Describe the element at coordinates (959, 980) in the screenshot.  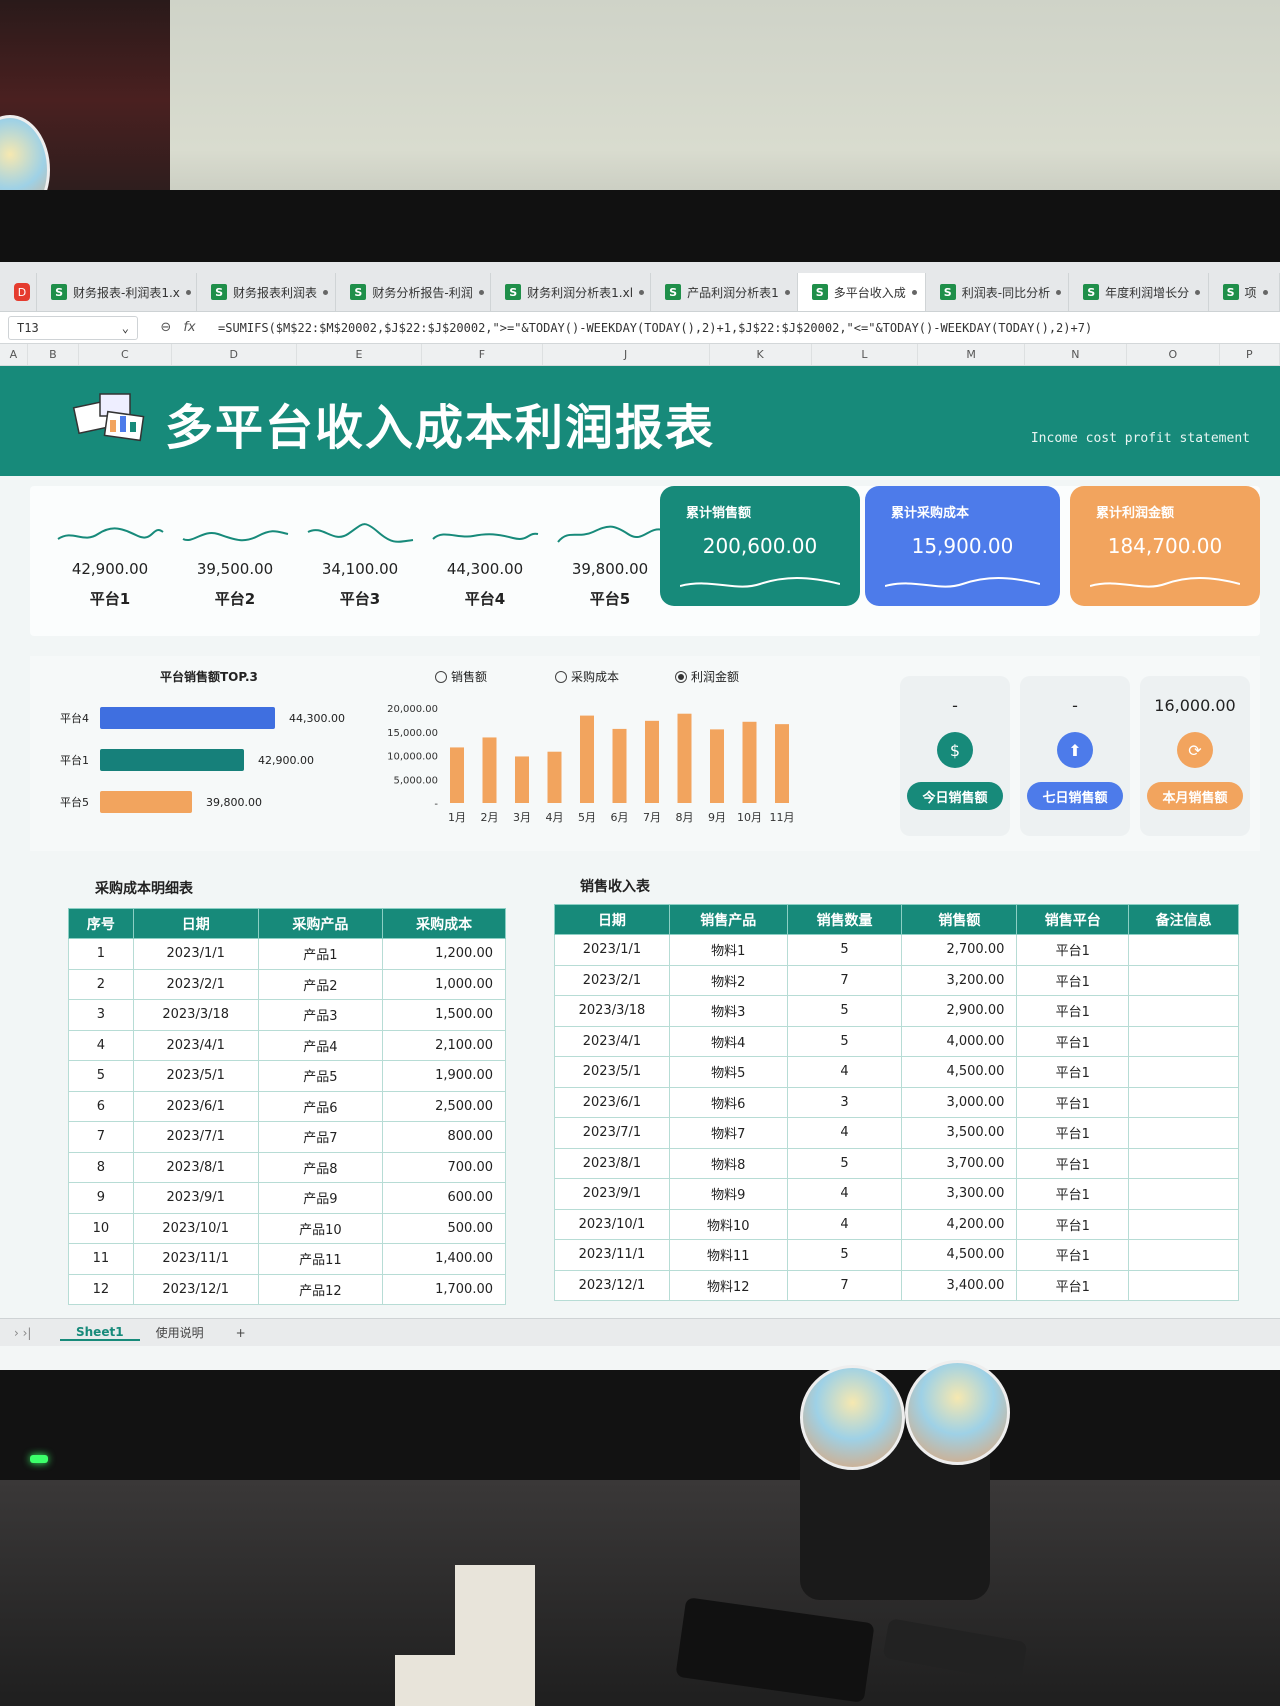
I see `table-cell: 3,200.00` at that location.